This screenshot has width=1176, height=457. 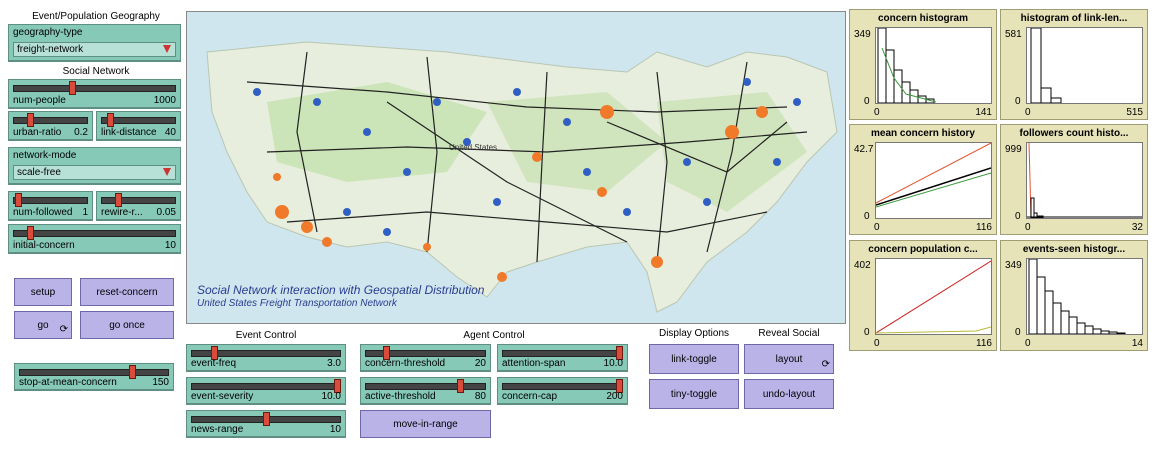 I want to click on concern-threshold-slider: concern-threshold 20, so click(x=425, y=358).